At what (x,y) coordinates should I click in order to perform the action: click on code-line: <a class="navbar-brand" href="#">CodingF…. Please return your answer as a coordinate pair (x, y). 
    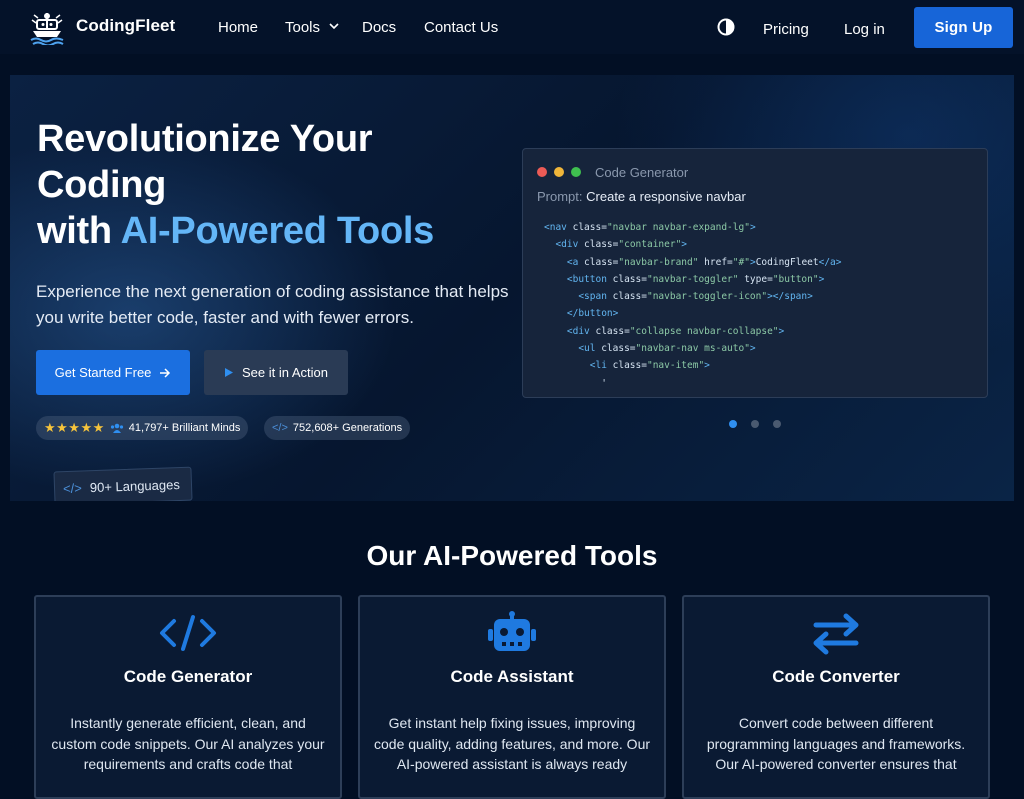
    Looking at the image, I should click on (693, 262).